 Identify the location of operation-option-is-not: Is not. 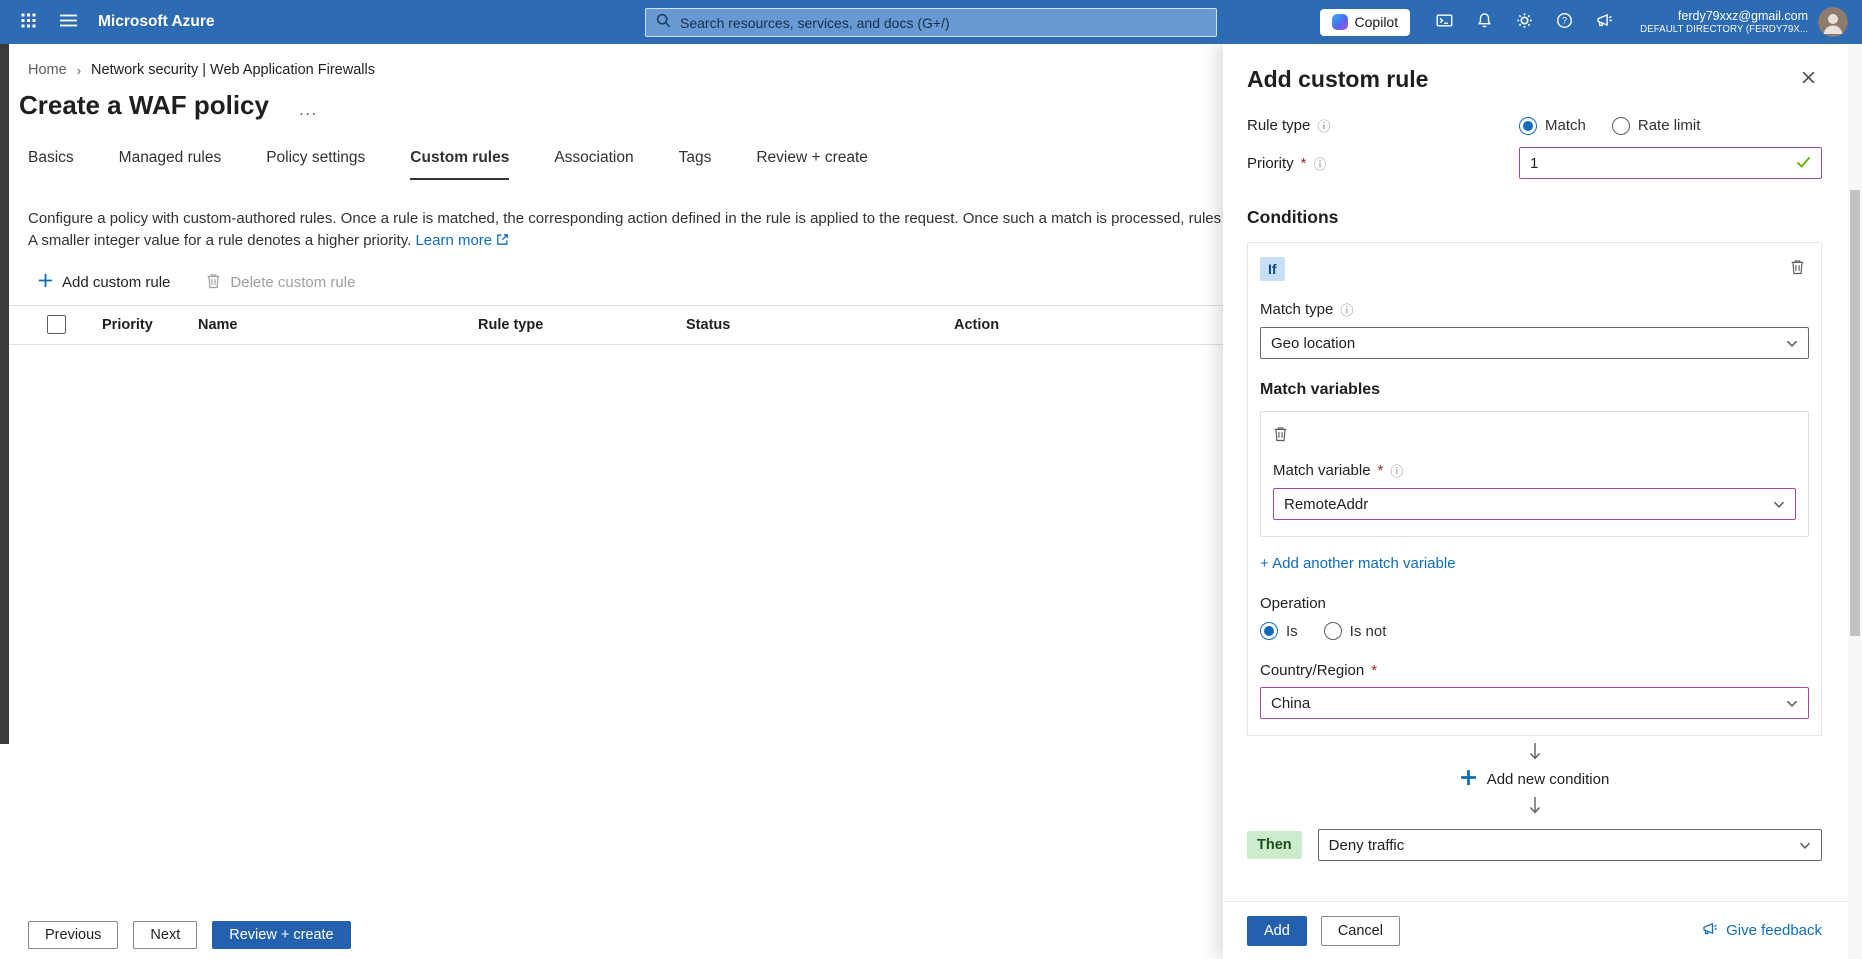
(1354, 631).